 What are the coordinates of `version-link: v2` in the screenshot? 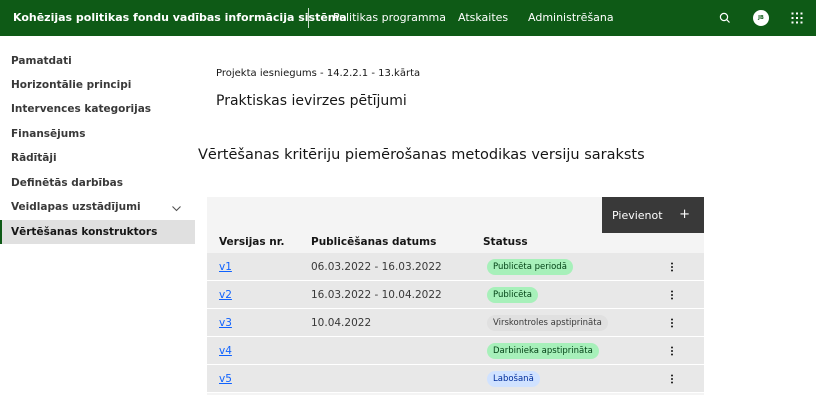 It's located at (225, 295).